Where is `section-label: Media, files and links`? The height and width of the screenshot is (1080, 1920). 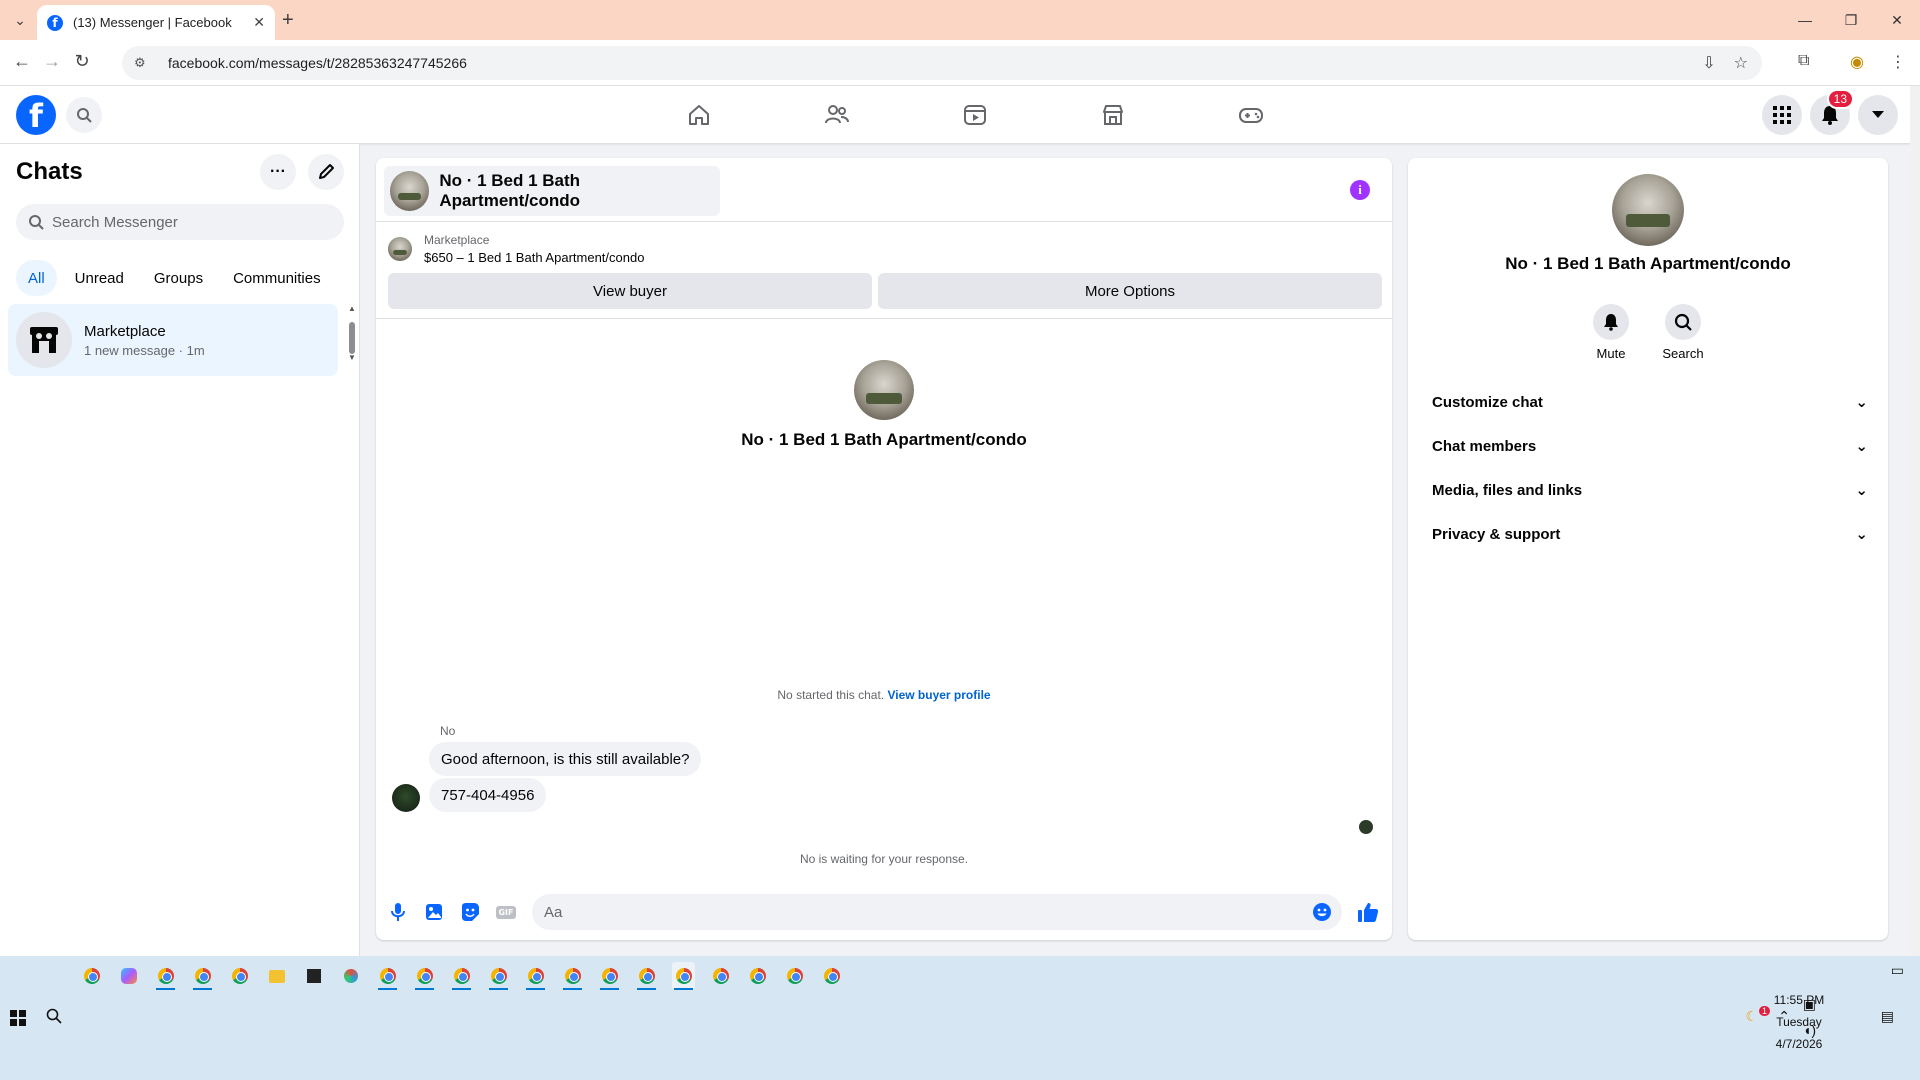 section-label: Media, files and links is located at coordinates (1507, 490).